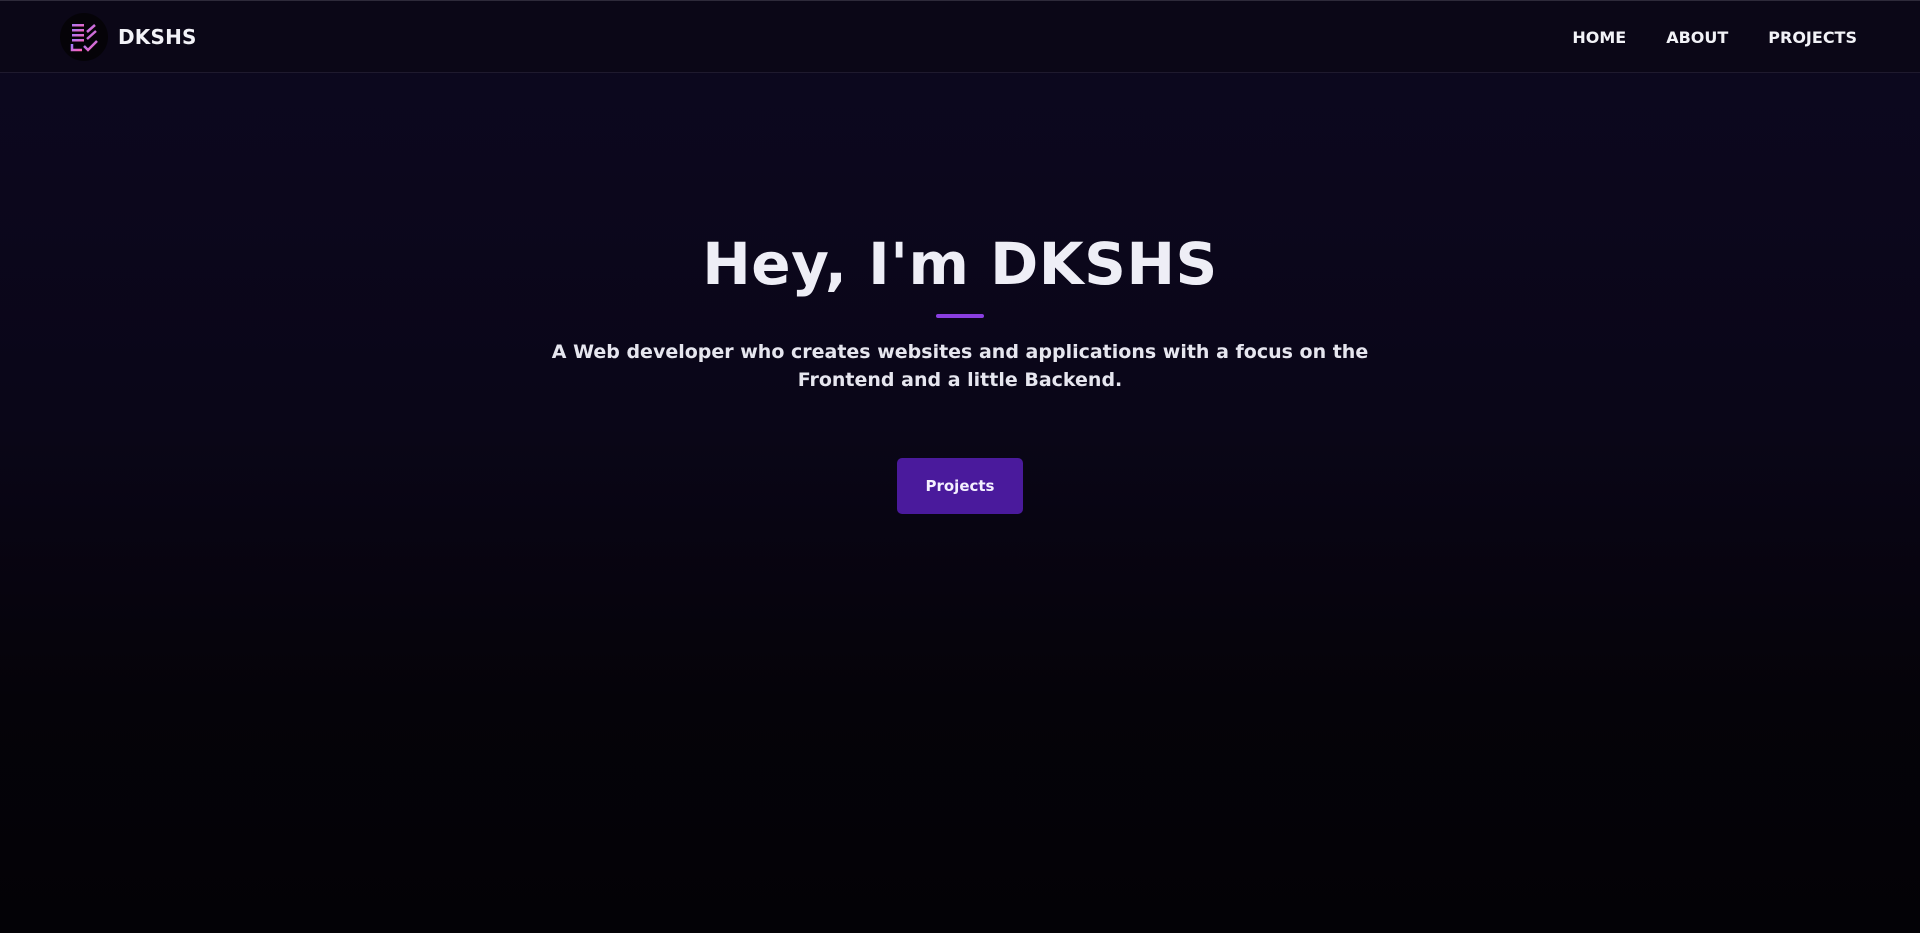 This screenshot has width=1920, height=933. Describe the element at coordinates (960, 486) in the screenshot. I see `projects-button: Projects` at that location.